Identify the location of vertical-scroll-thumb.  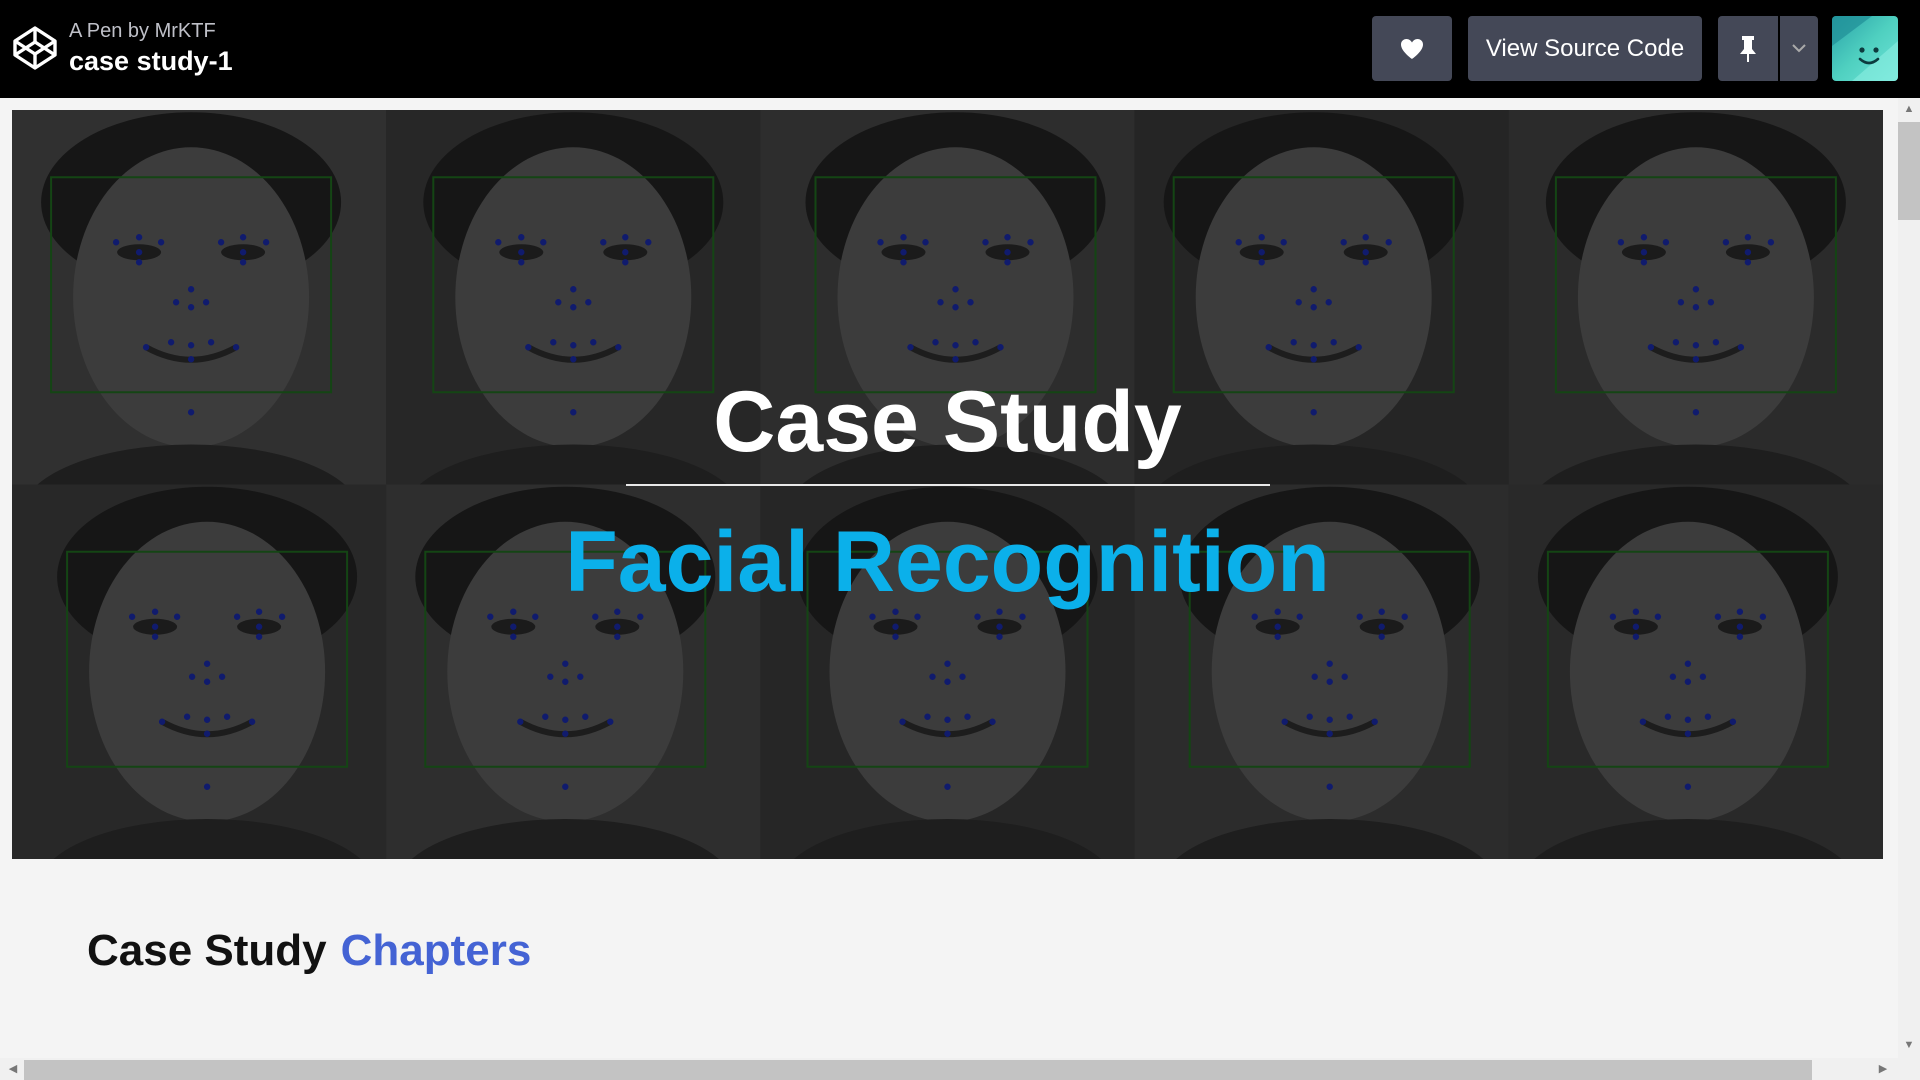
(1909, 171).